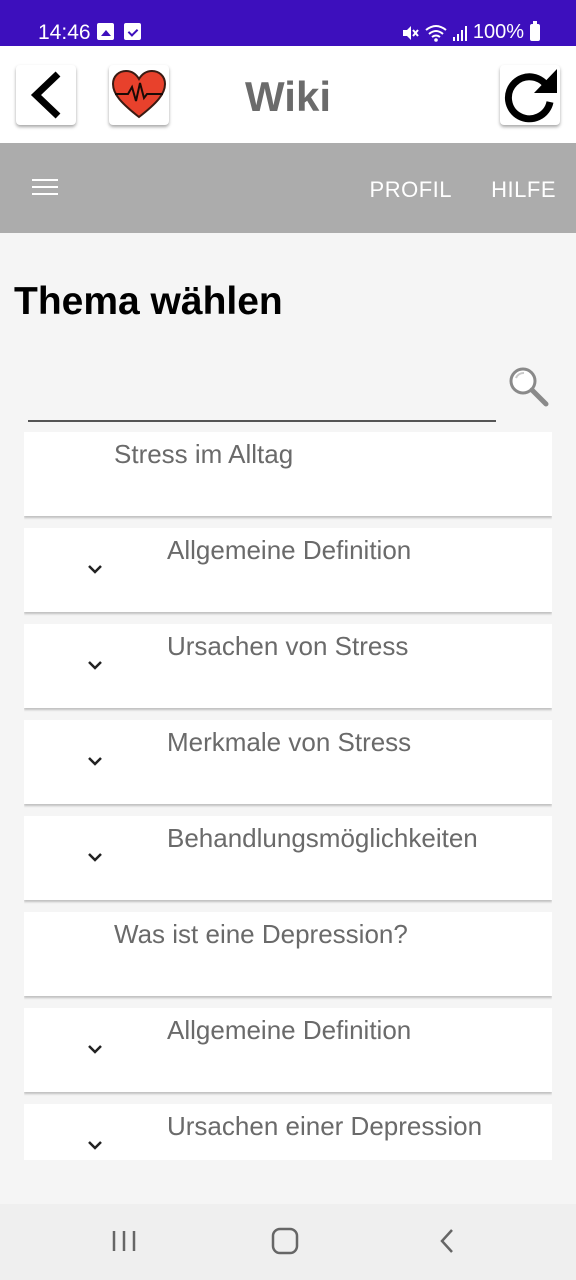 The image size is (576, 1280). I want to click on wifi-icon, so click(436, 33).